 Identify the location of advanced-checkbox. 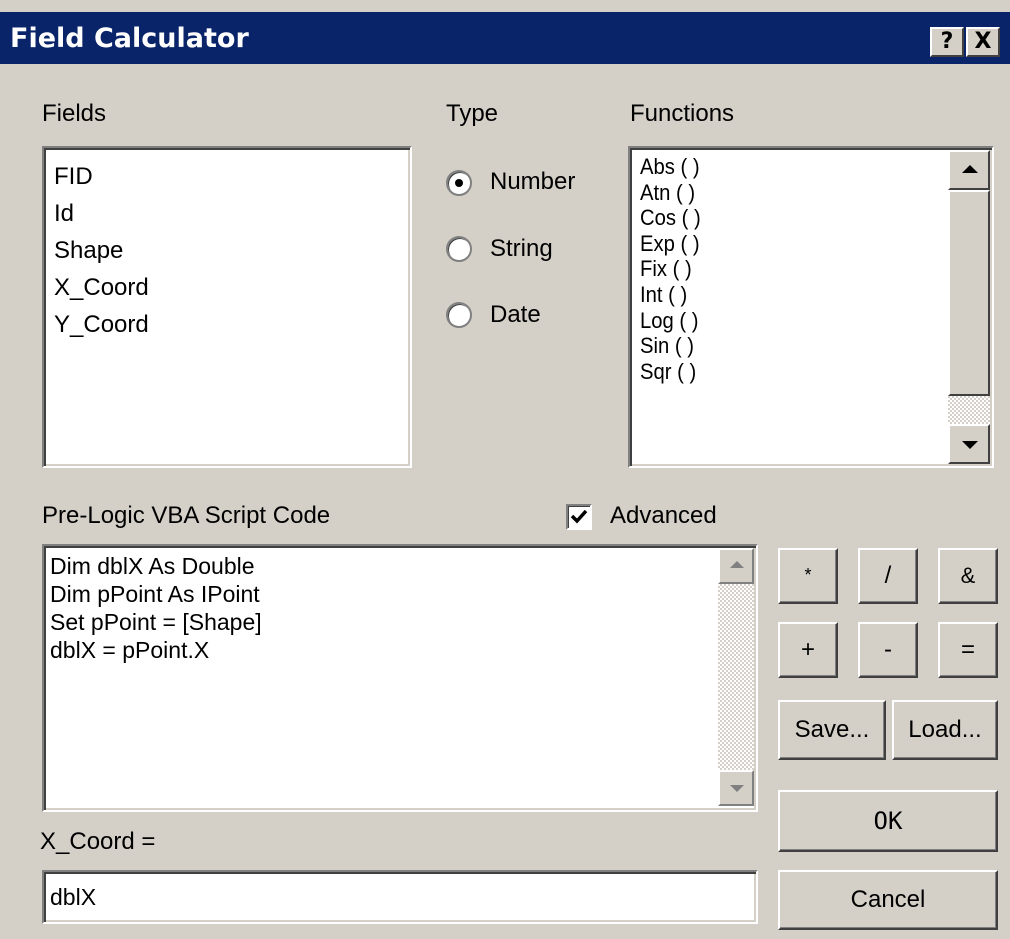
(579, 517).